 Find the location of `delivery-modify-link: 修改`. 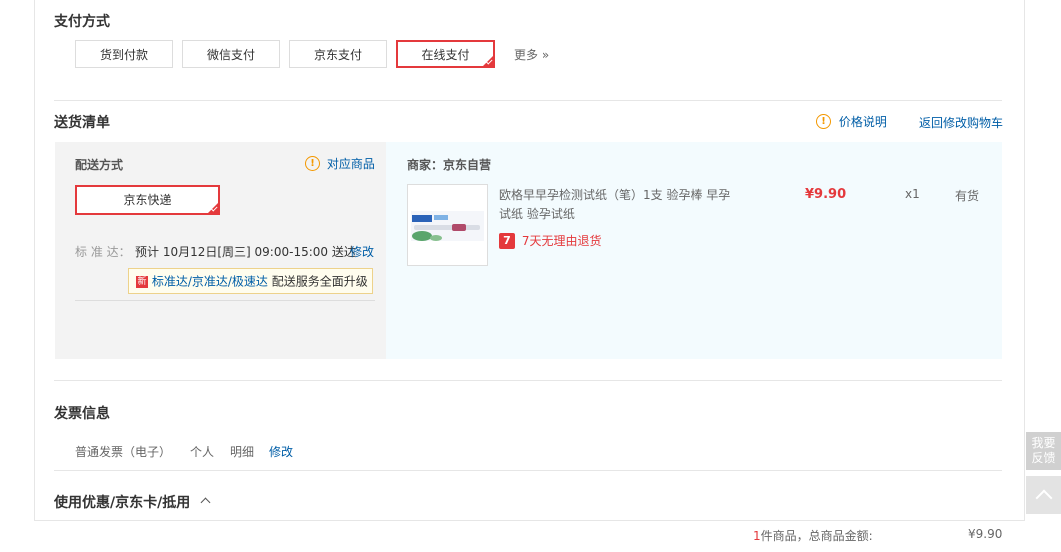

delivery-modify-link: 修改 is located at coordinates (362, 251).